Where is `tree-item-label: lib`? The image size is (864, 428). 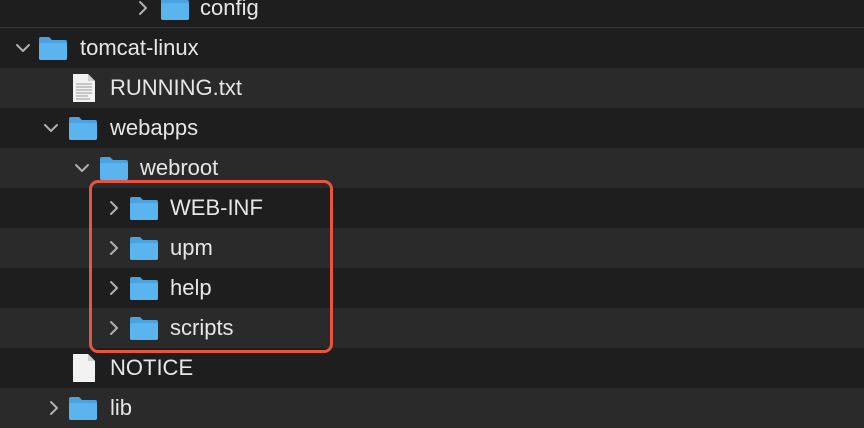 tree-item-label: lib is located at coordinates (121, 407).